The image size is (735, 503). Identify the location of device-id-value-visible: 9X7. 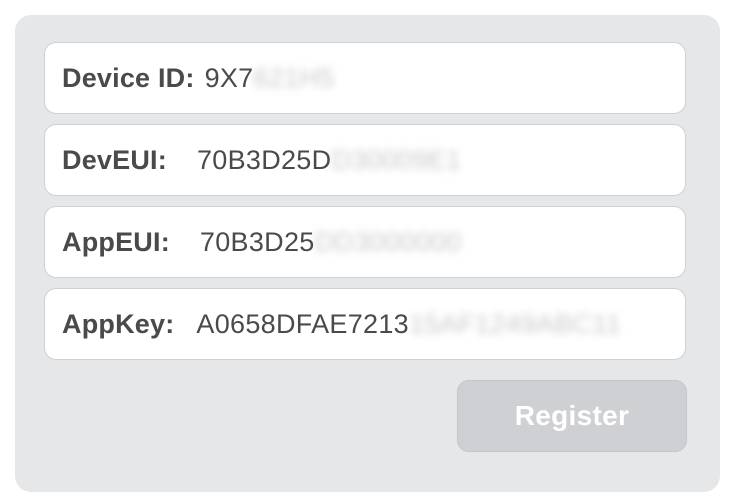
(229, 77).